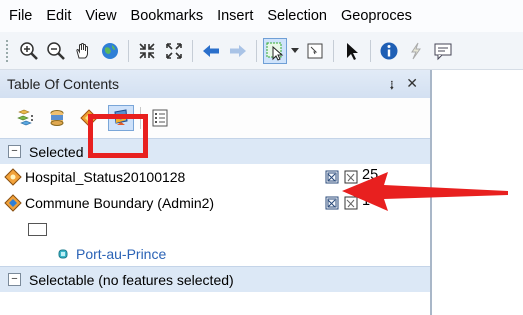 The image size is (523, 315). I want to click on fixed-zoom-out-icon, so click(174, 51).